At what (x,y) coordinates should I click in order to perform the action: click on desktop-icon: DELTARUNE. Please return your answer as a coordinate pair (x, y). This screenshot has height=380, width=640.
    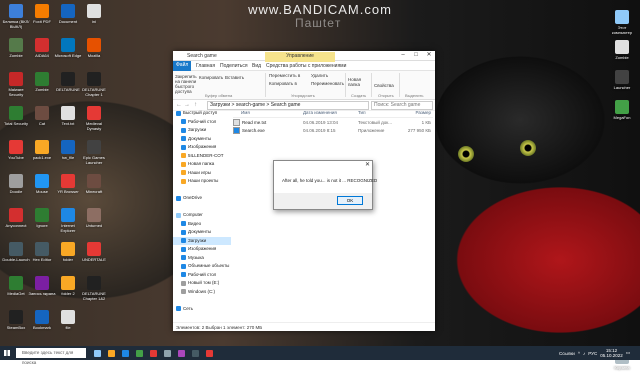
    Looking at the image, I should click on (68, 86).